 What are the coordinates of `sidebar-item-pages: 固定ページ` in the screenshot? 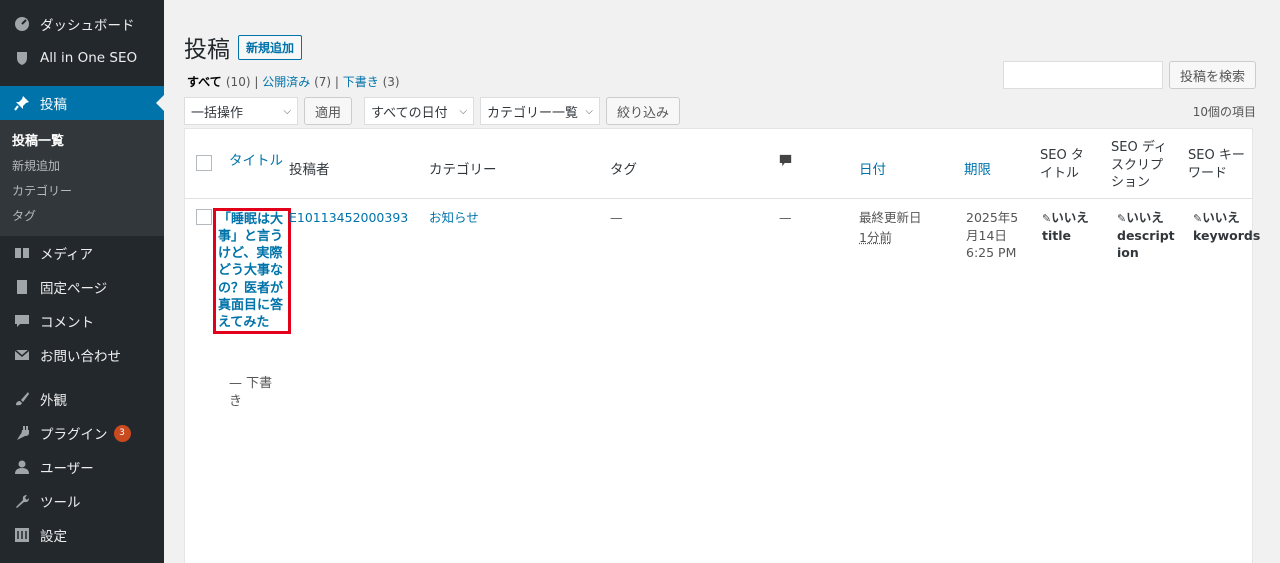 It's located at (82, 287).